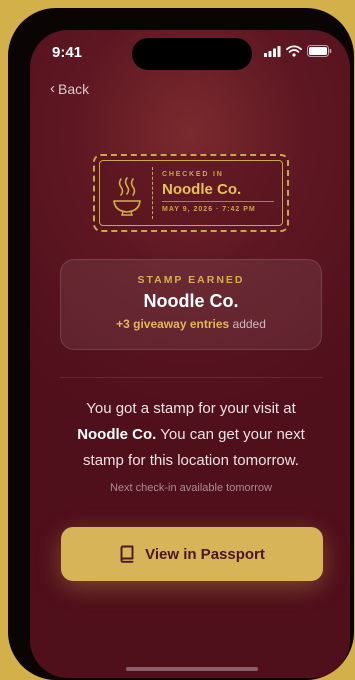  What do you see at coordinates (192, 669) in the screenshot?
I see `home-indicator` at bounding box center [192, 669].